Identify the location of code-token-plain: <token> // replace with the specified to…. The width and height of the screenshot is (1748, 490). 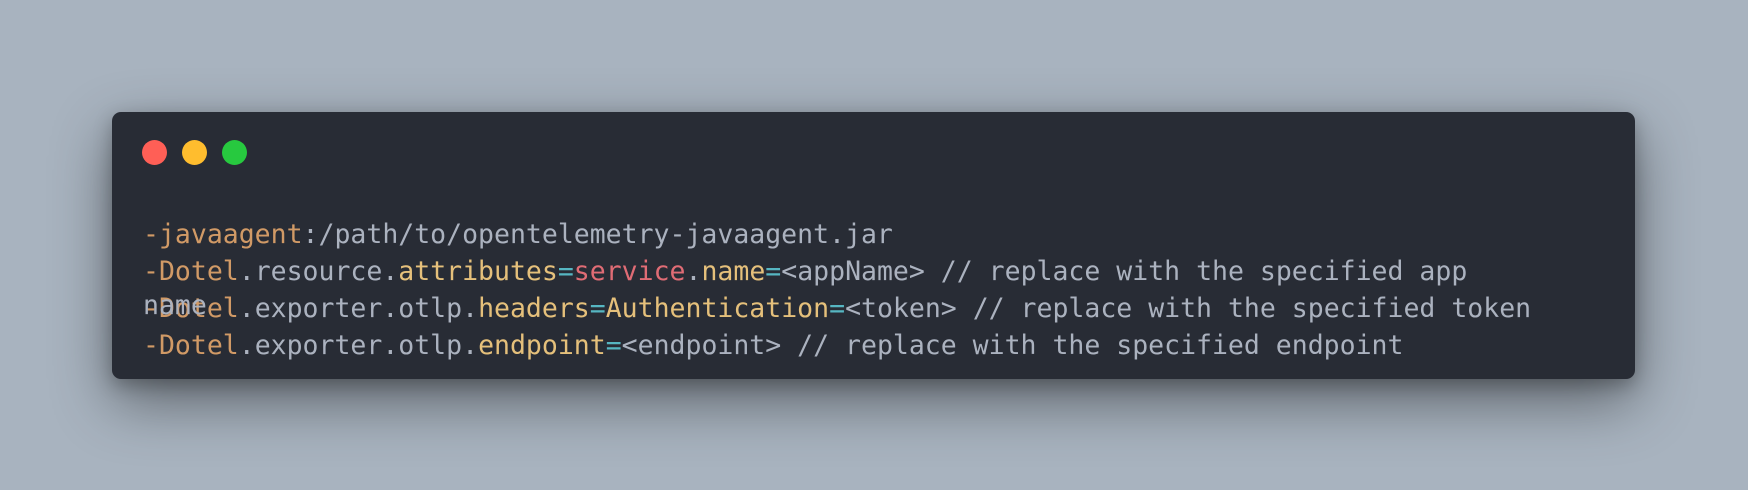
(1188, 308).